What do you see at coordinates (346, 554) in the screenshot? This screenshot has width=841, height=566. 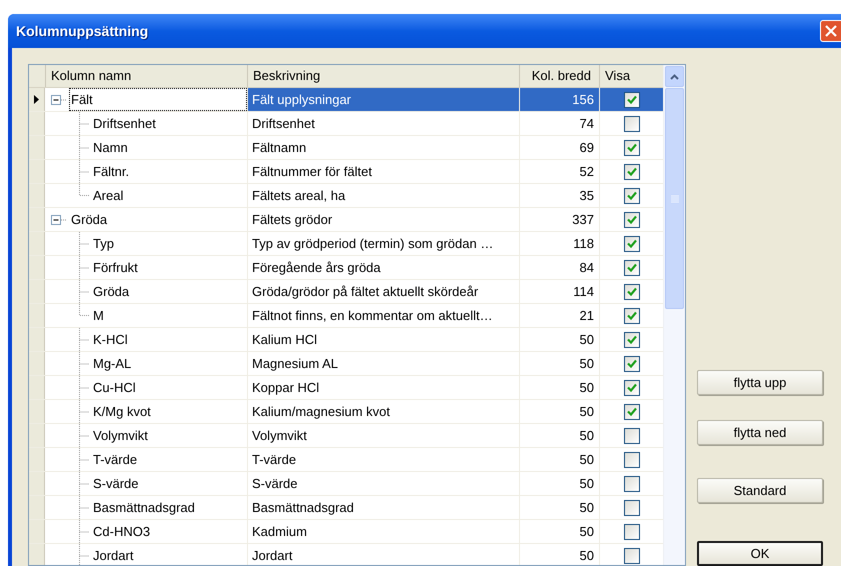 I see `table-row: Jordart Jordart 50` at bounding box center [346, 554].